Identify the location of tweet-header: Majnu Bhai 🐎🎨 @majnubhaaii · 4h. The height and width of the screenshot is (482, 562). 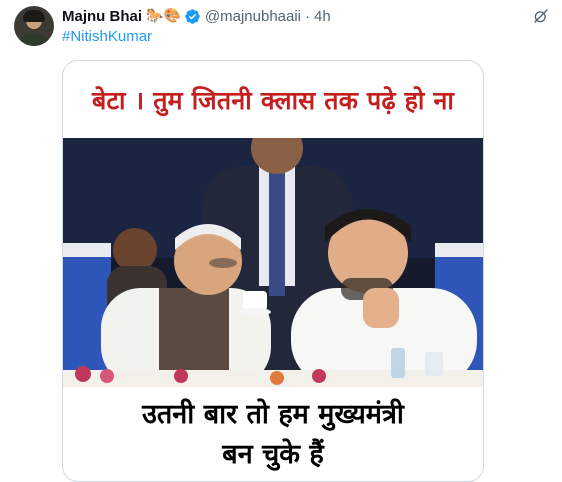
(306, 16).